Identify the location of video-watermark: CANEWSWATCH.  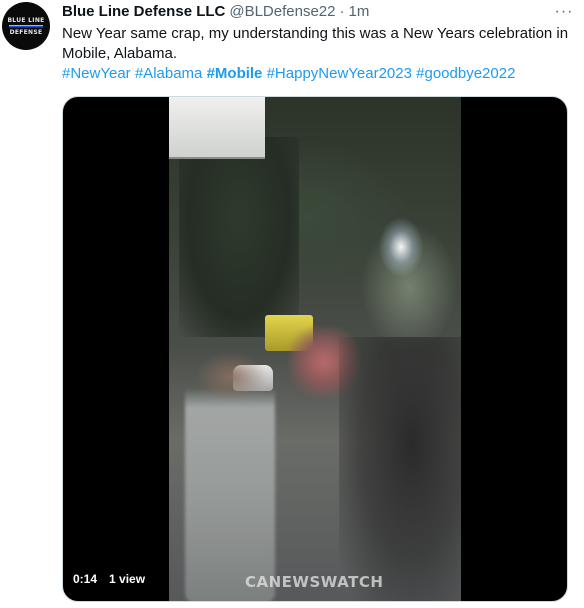
(314, 582).